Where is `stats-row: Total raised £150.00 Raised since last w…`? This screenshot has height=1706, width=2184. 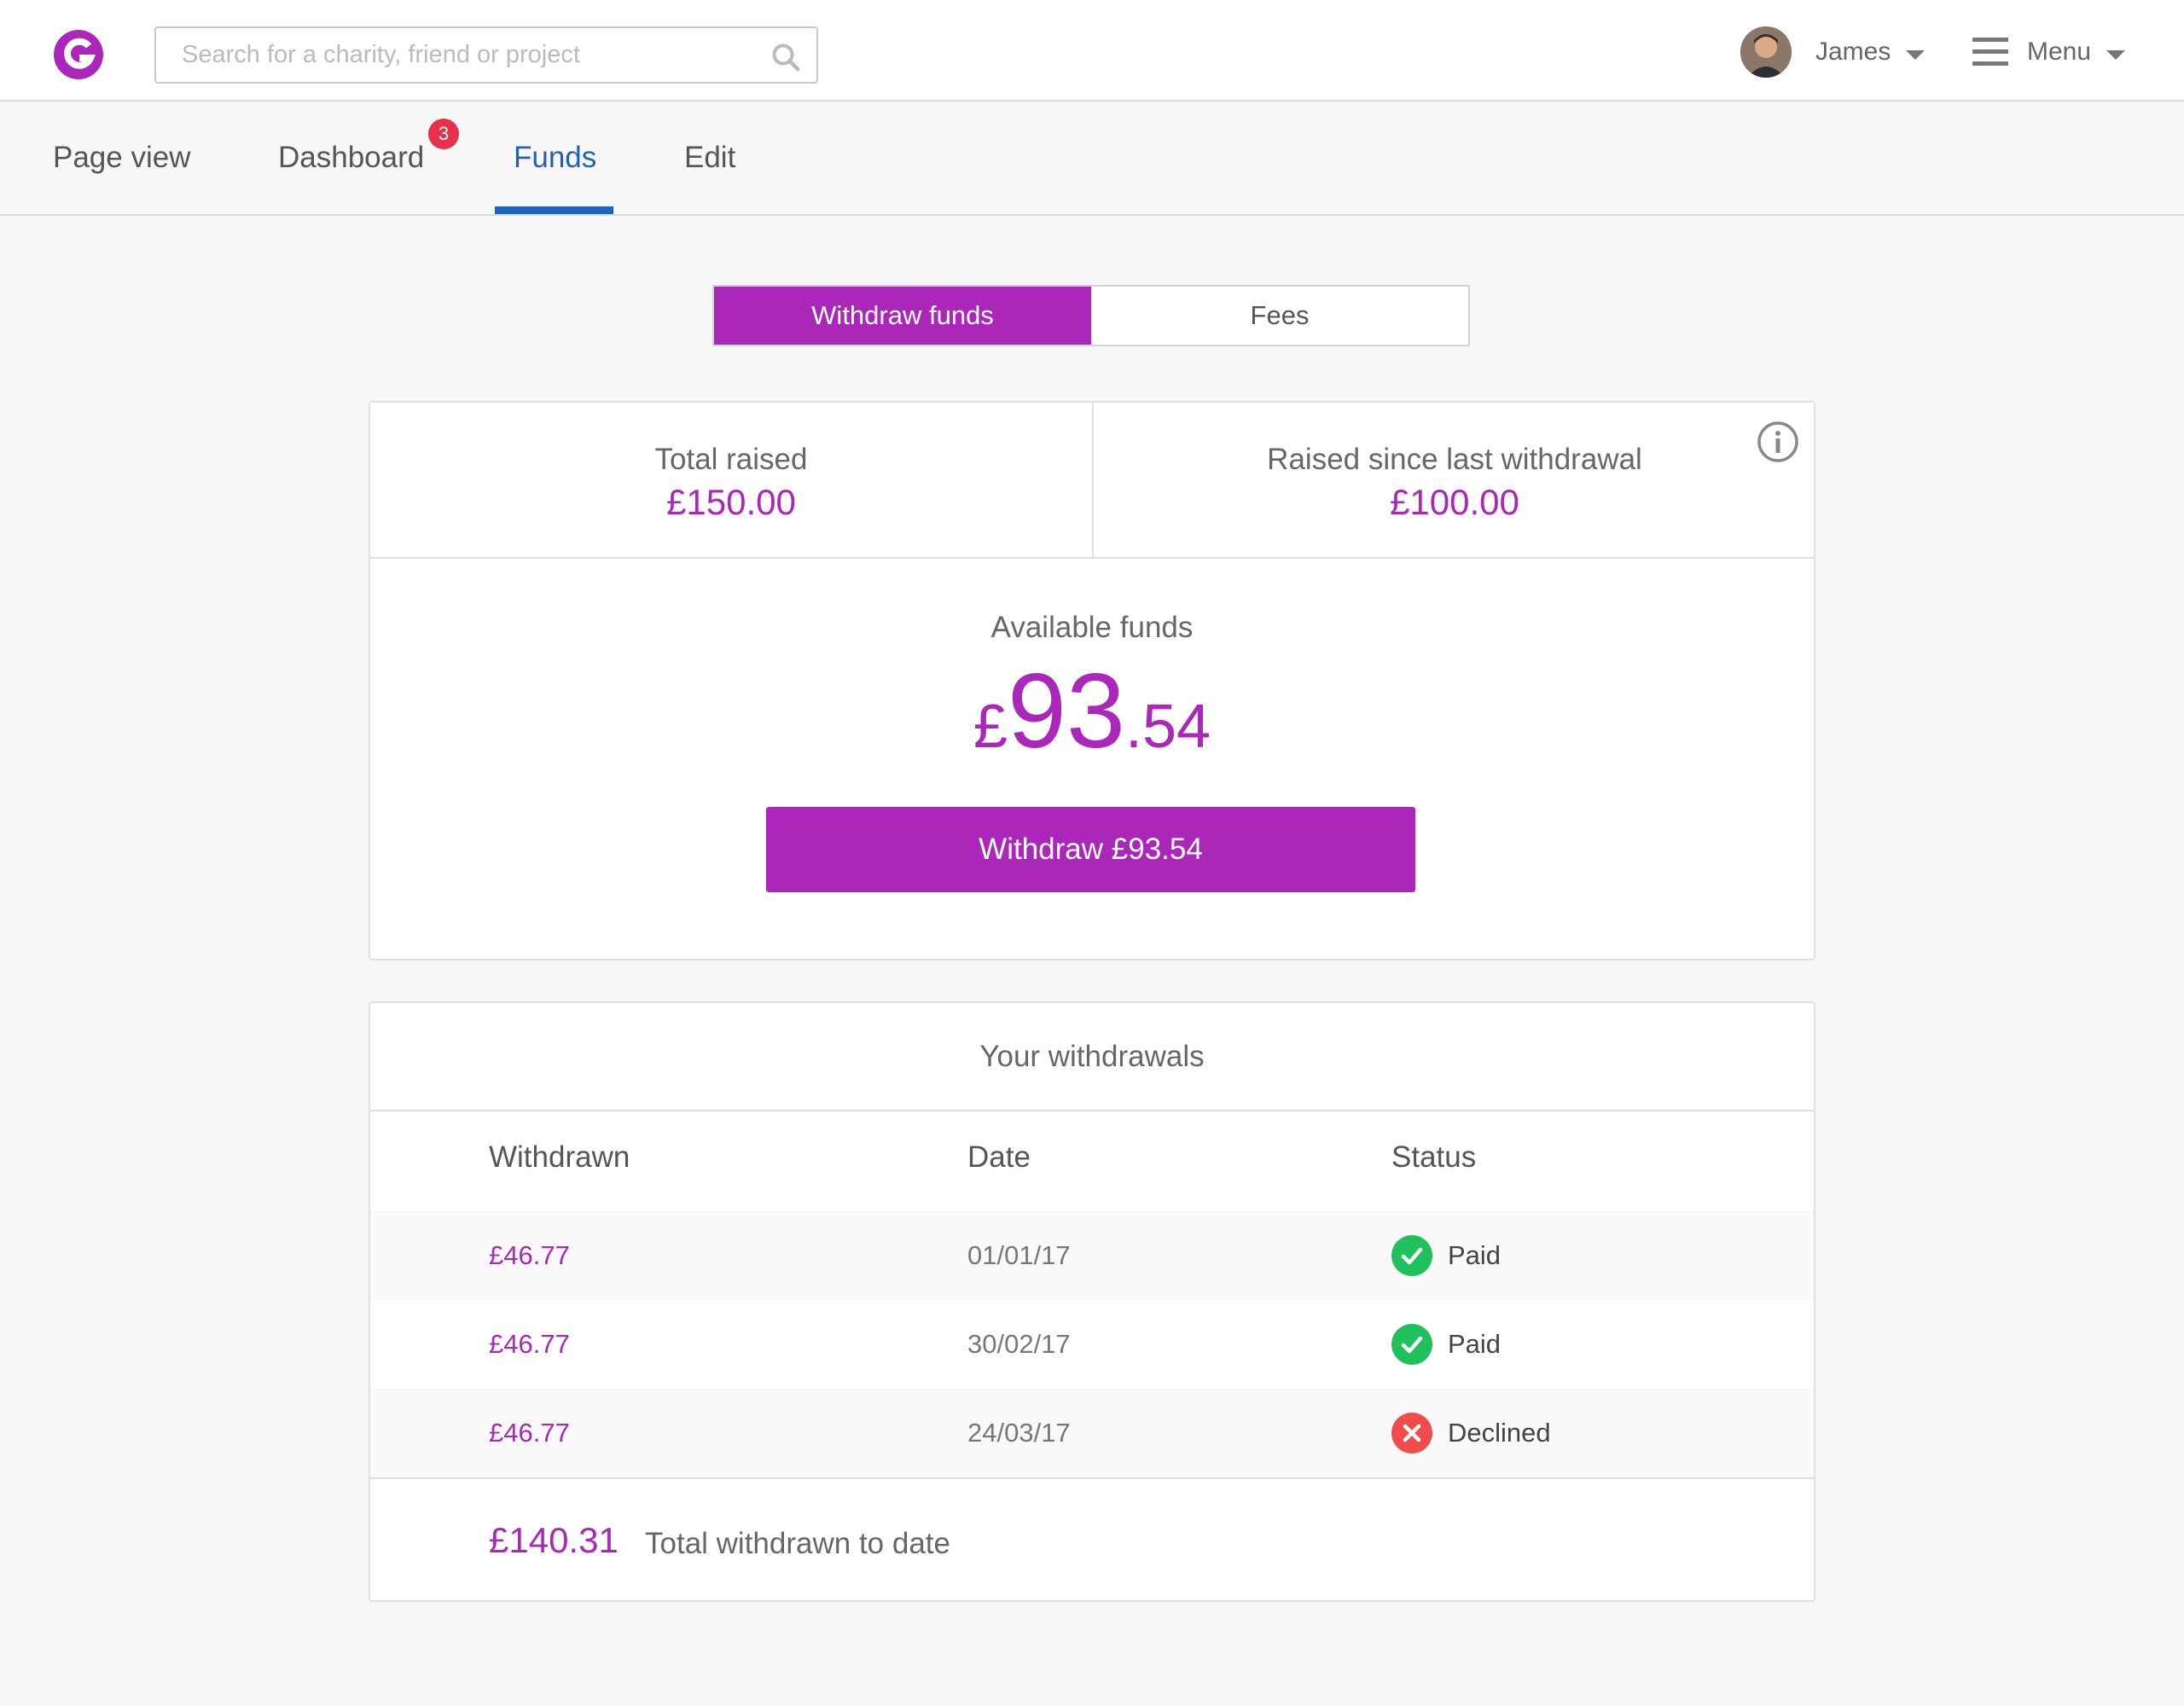 stats-row: Total raised £150.00 Raised since last w… is located at coordinates (1092, 481).